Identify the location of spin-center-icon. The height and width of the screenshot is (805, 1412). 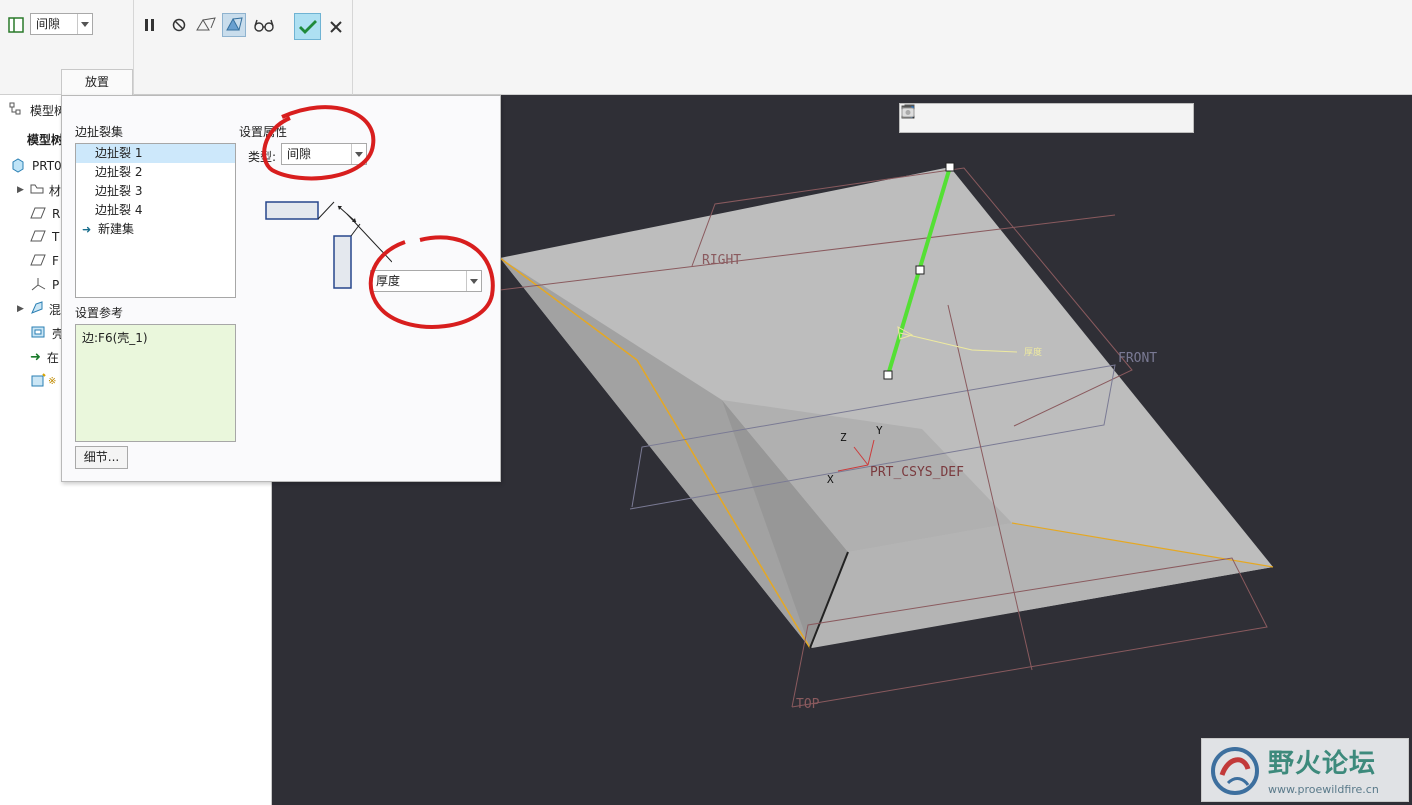
(1031, 118).